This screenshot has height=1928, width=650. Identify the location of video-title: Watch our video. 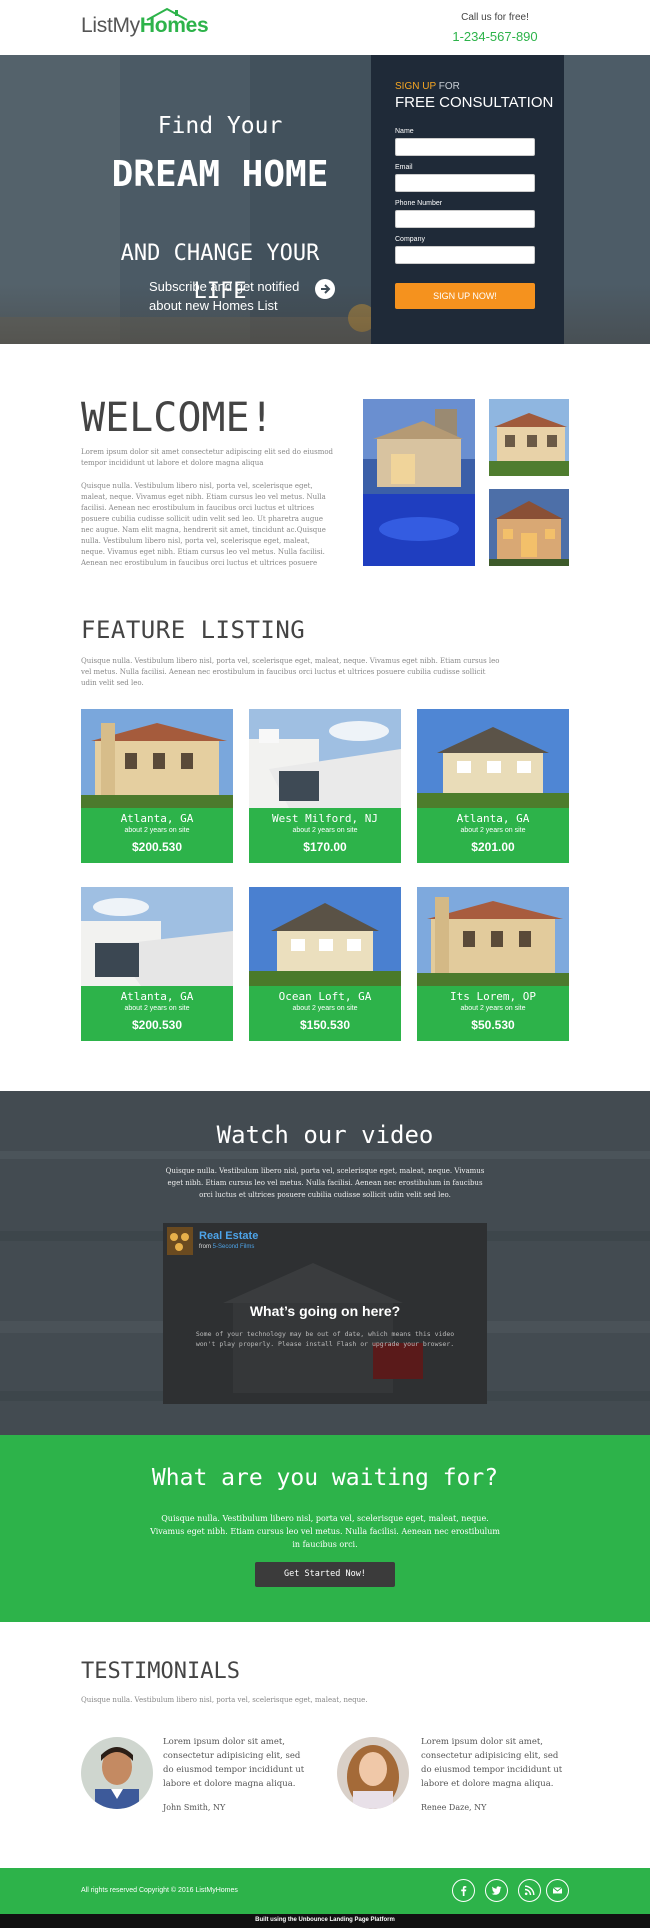
(325, 1135).